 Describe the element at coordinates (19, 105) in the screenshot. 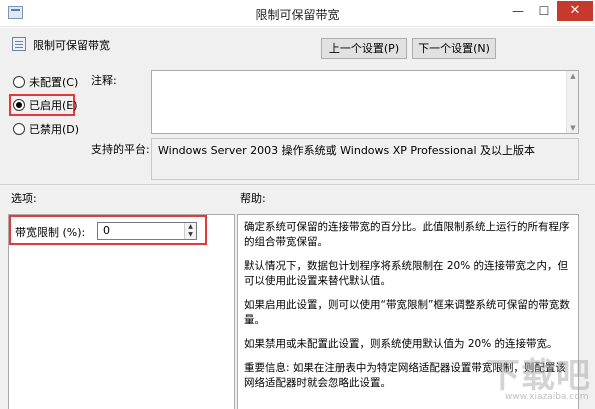

I see `radio-selected-icon` at that location.